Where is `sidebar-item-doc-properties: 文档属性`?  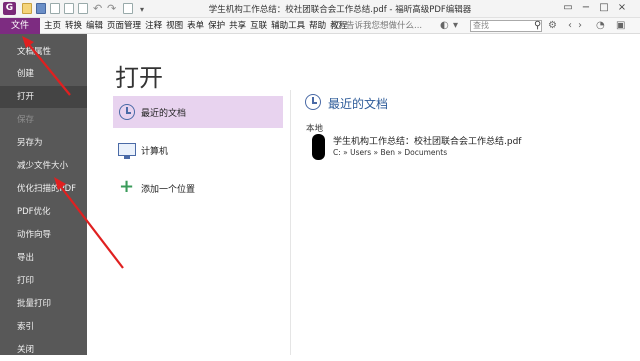
sidebar-item-doc-properties: 文档属性 is located at coordinates (43, 52).